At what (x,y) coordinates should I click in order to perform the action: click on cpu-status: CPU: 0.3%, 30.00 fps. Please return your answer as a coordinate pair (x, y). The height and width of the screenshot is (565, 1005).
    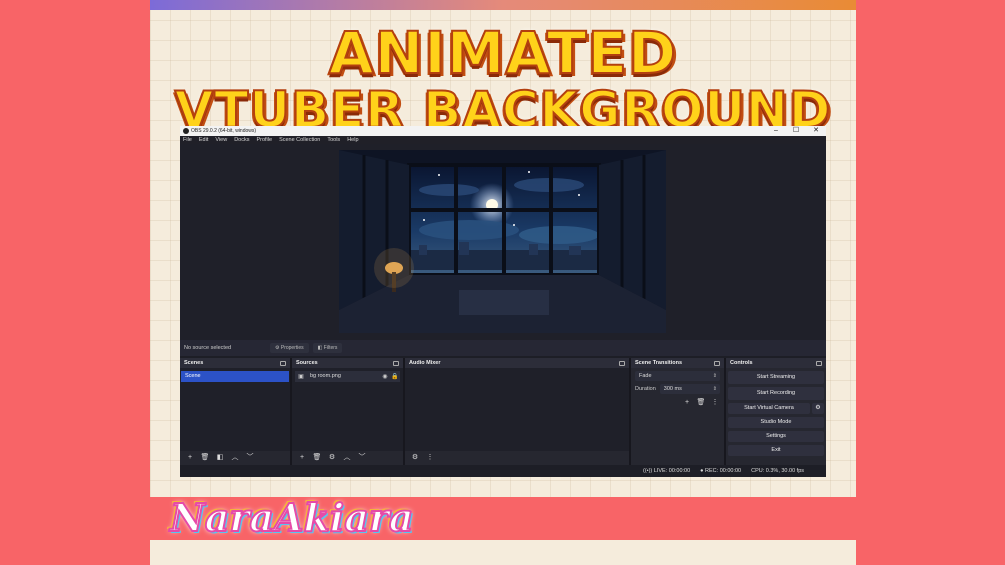
    Looking at the image, I should click on (777, 471).